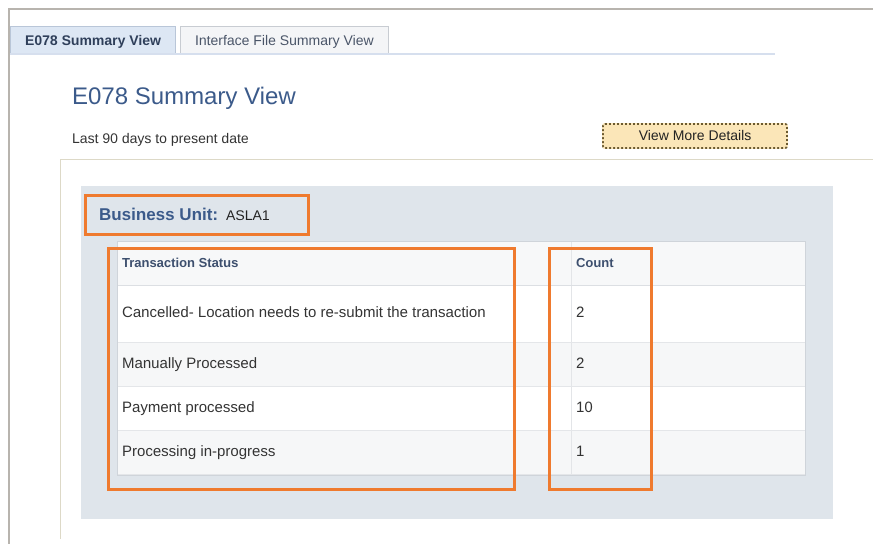 This screenshot has height=544, width=873. Describe the element at coordinates (248, 215) in the screenshot. I see `business-unit-value: ASLA1` at that location.